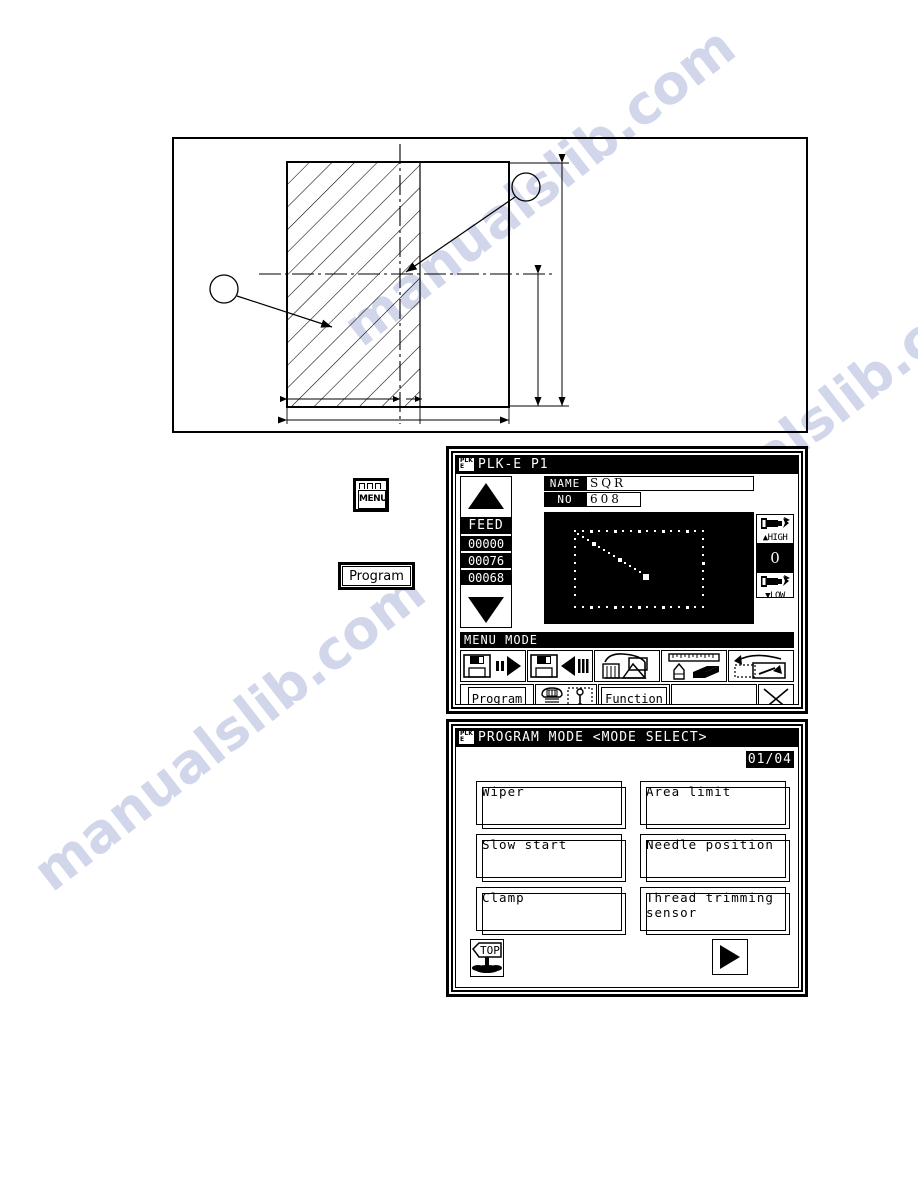 The height and width of the screenshot is (1188, 918). What do you see at coordinates (714, 694) in the screenshot?
I see `disabled-area` at bounding box center [714, 694].